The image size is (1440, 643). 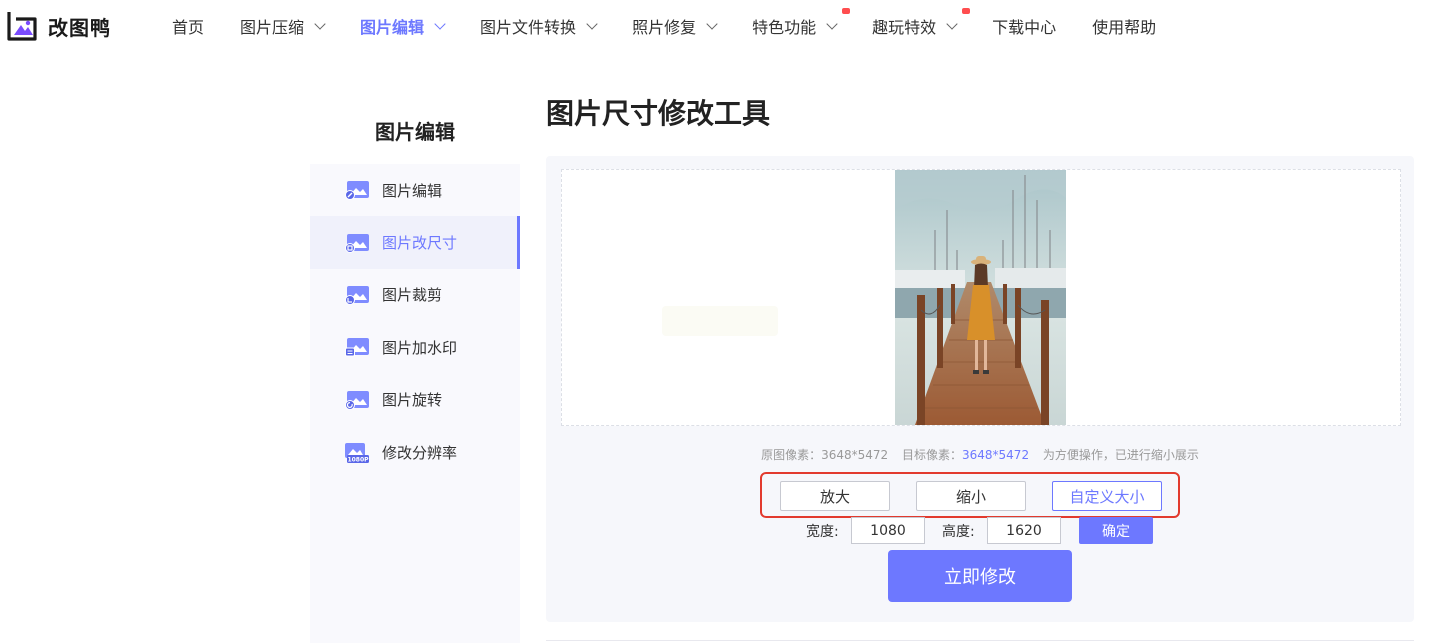 What do you see at coordinates (357, 453) in the screenshot?
I see `resolution-1080p-icon: 1080P` at bounding box center [357, 453].